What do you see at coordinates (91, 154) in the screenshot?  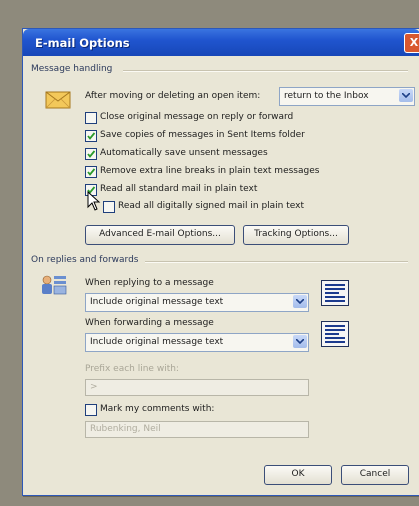 I see `auto-save-checkbox` at bounding box center [91, 154].